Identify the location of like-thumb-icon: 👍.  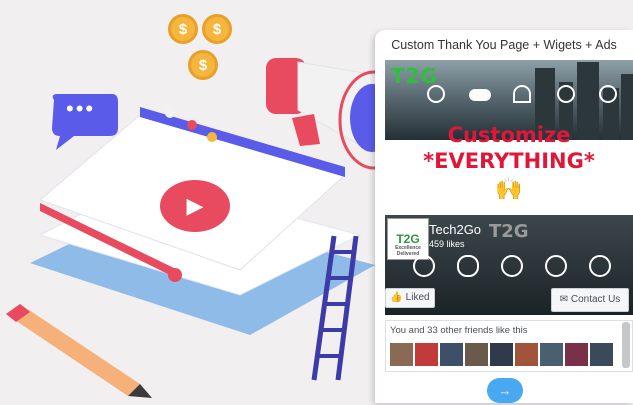
(398, 297).